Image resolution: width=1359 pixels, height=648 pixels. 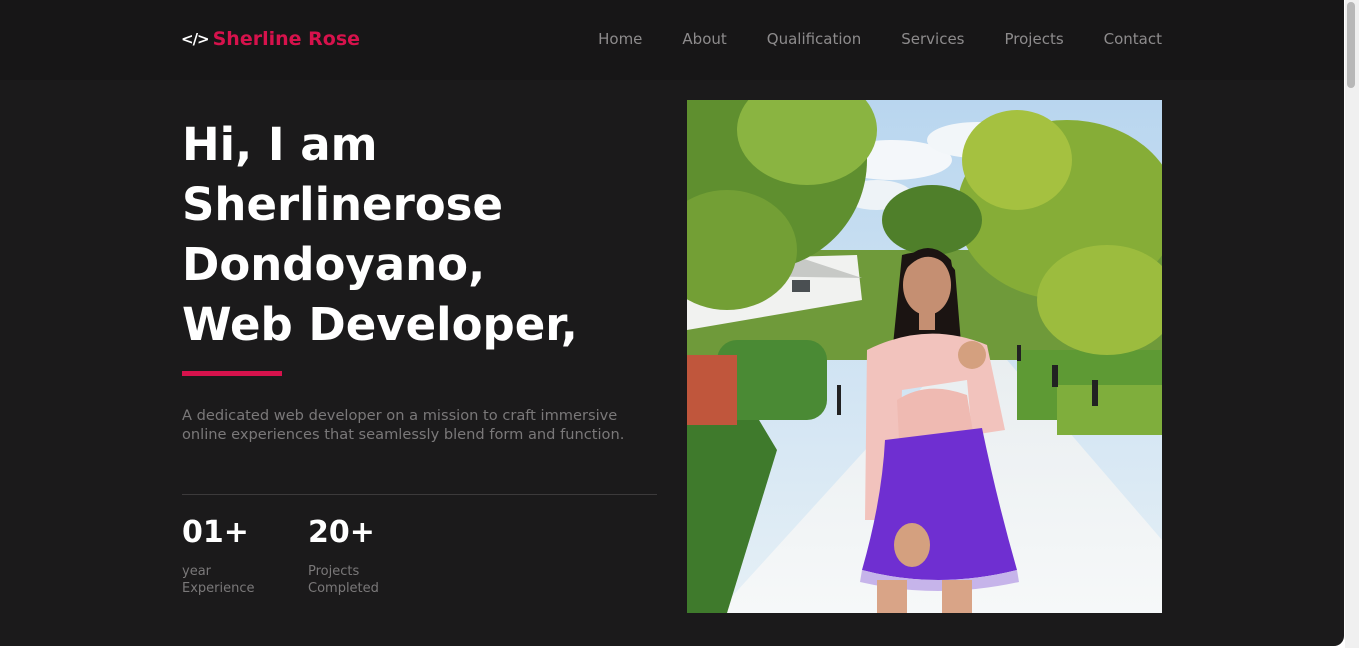 I want to click on hero-title-line: Web Developer,, so click(x=380, y=324).